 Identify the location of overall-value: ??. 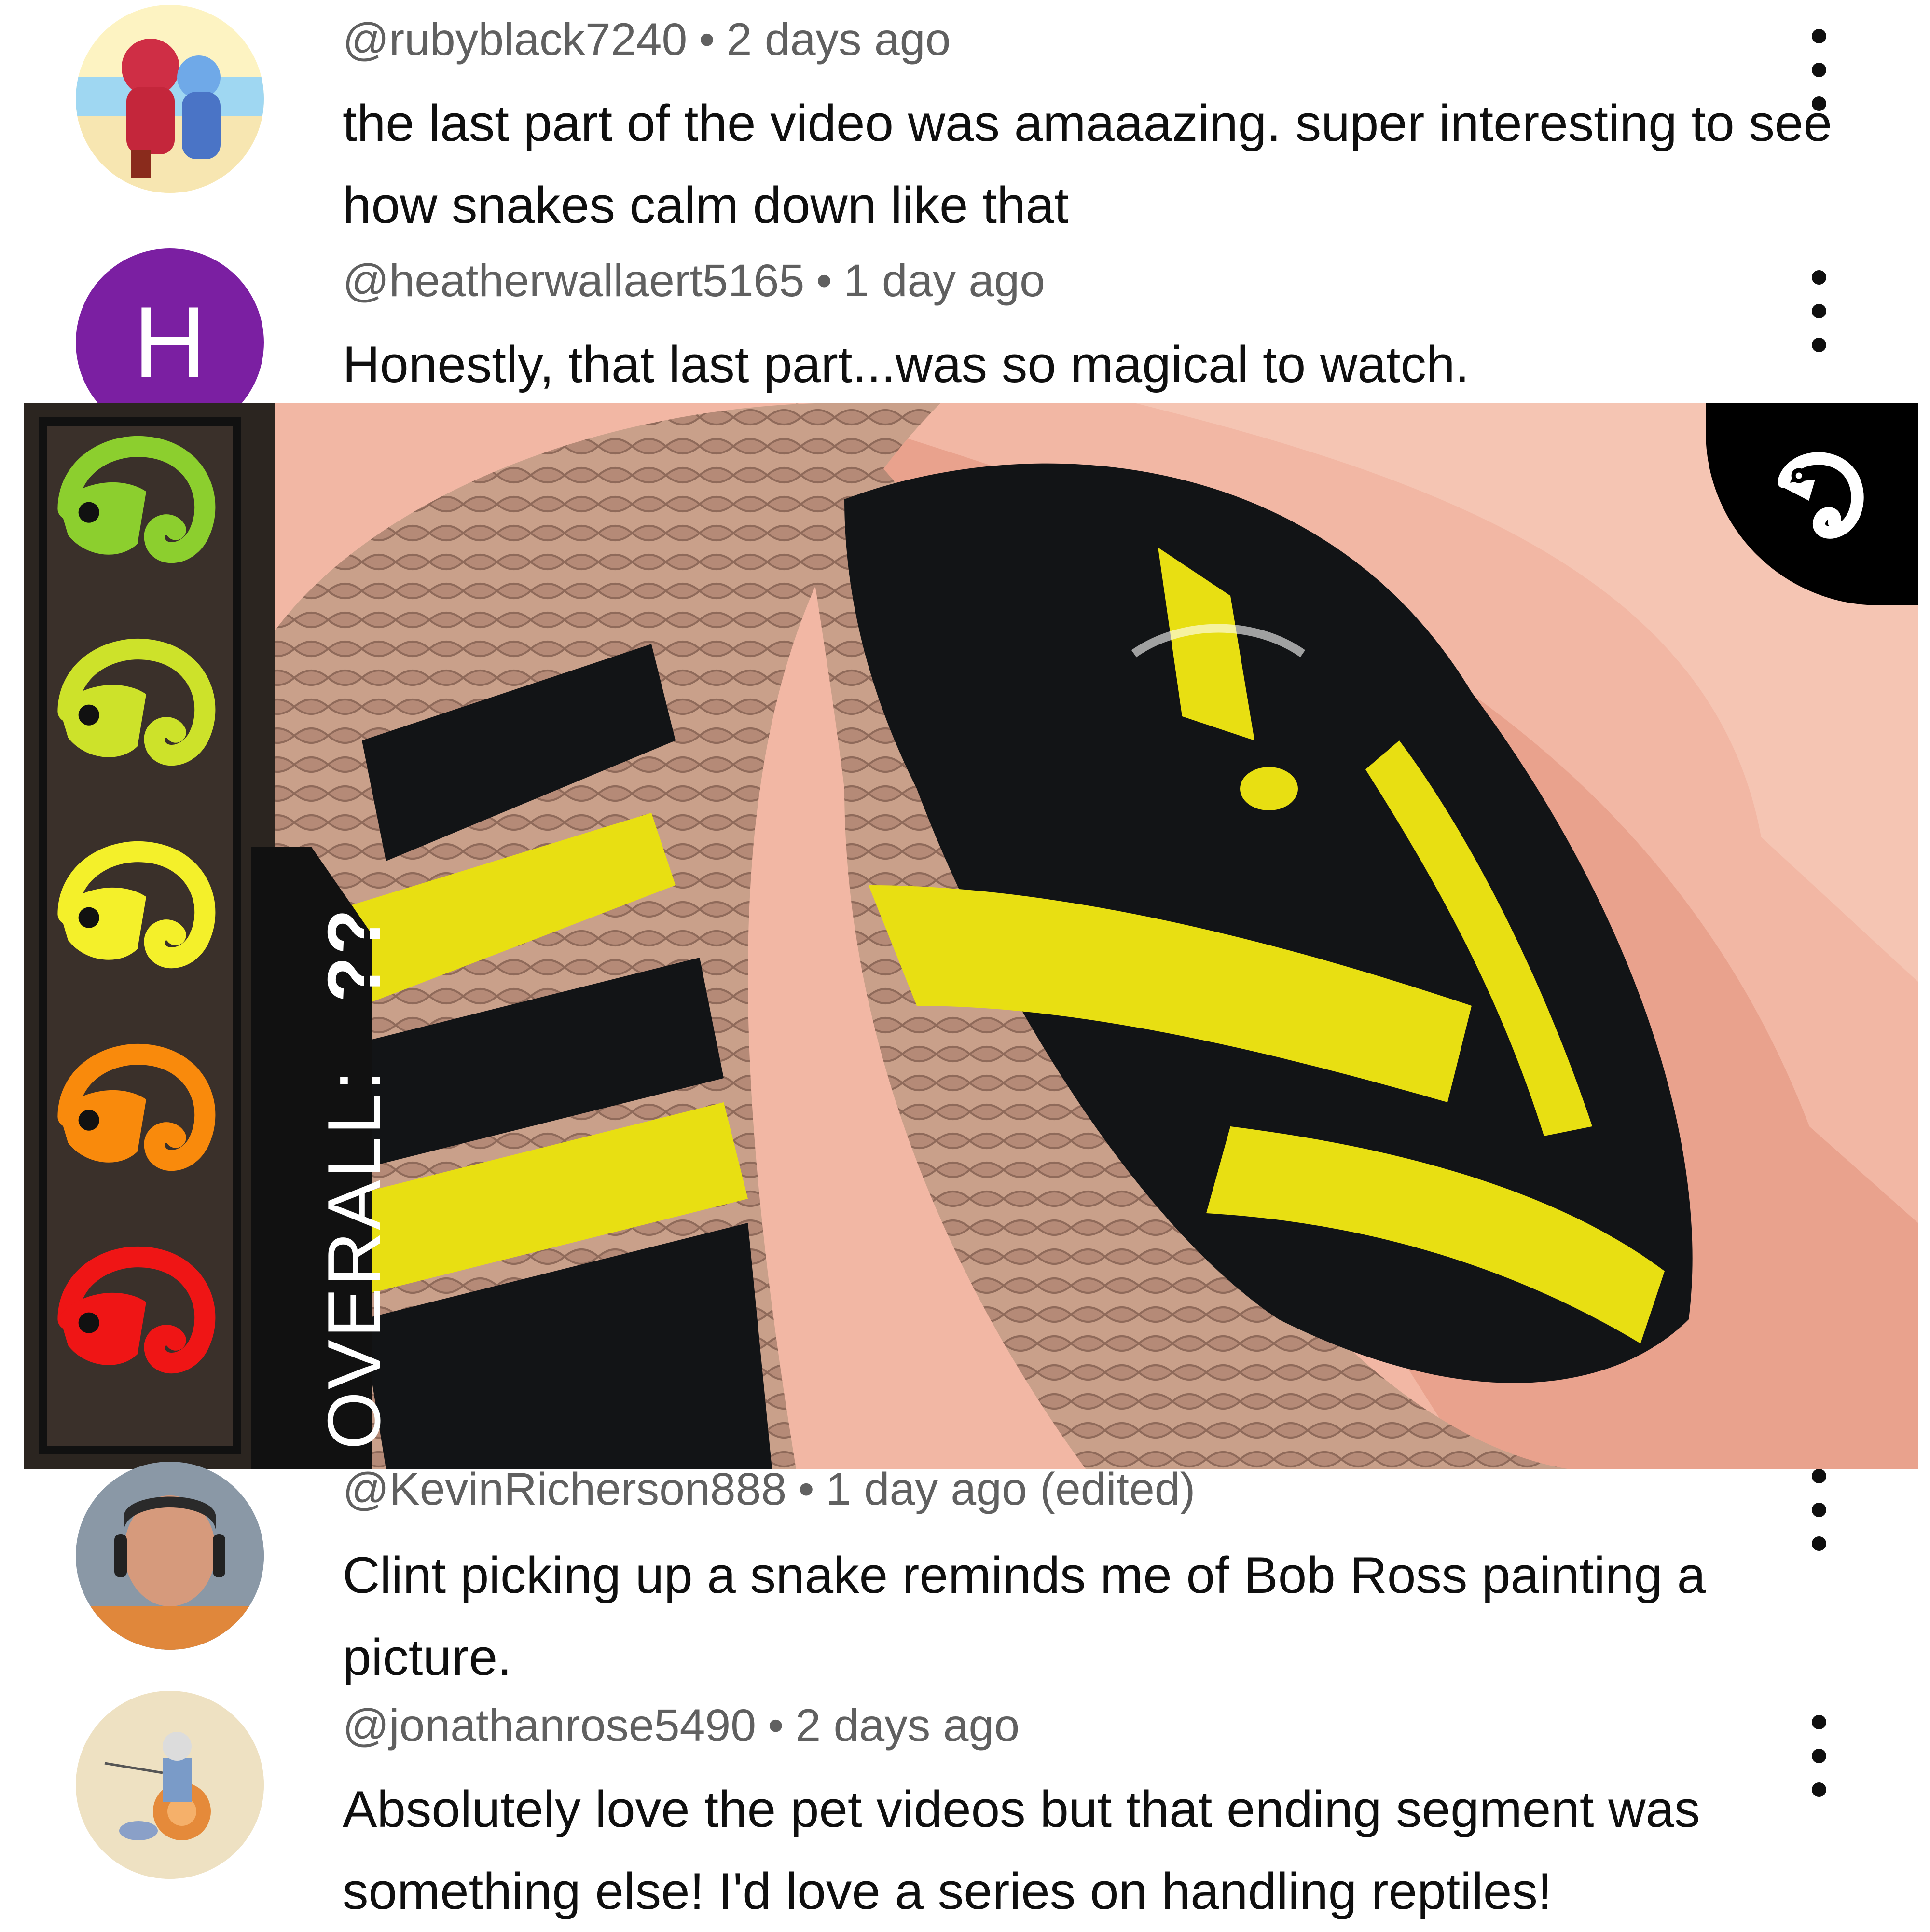
(354, 955).